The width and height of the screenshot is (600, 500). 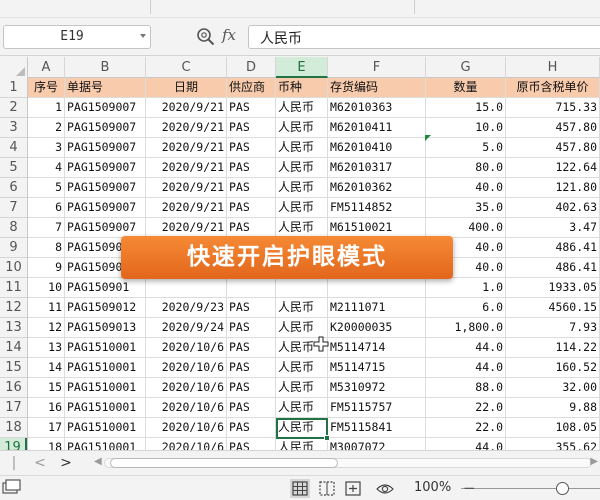 What do you see at coordinates (13, 88) in the screenshot?
I see `row-header-1: 1` at bounding box center [13, 88].